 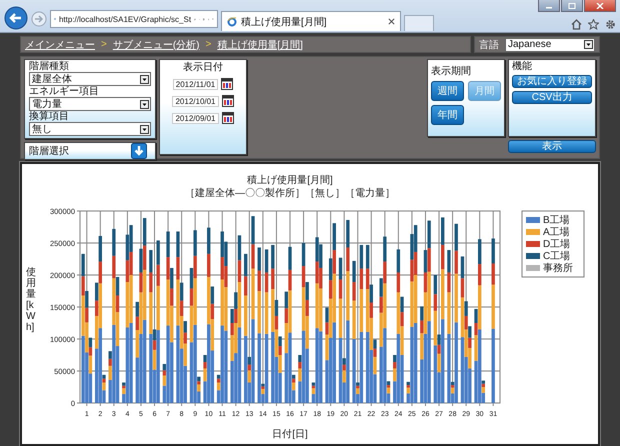 I want to click on legend-label: B工場, so click(x=556, y=220).